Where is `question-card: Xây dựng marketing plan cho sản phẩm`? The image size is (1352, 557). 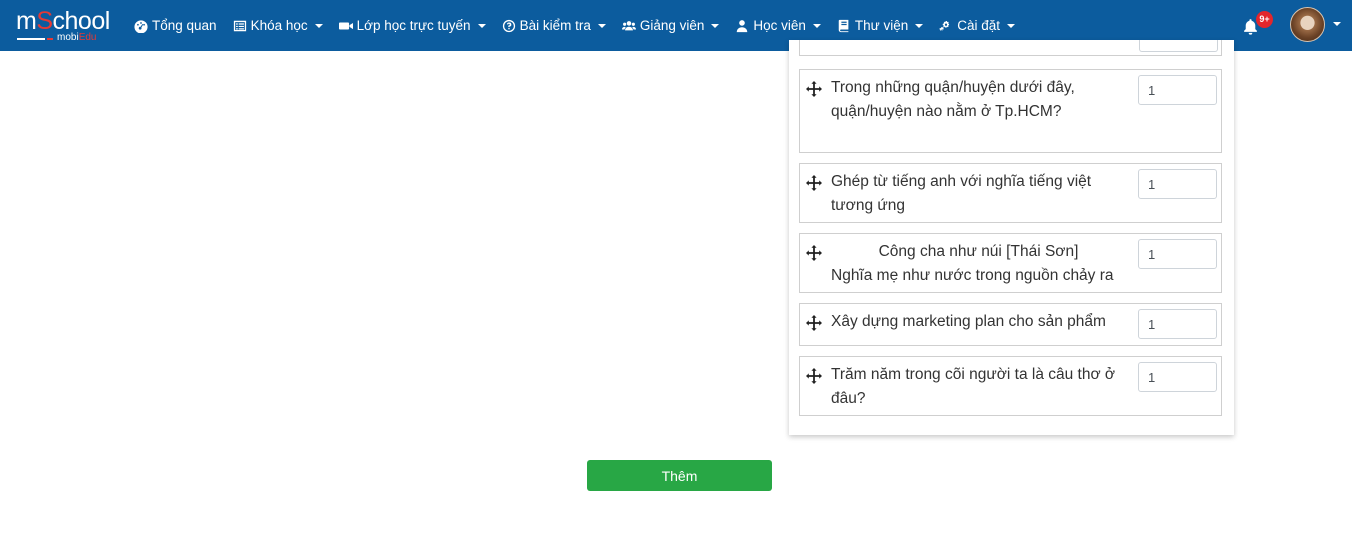 question-card: Xây dựng marketing plan cho sản phẩm is located at coordinates (1010, 324).